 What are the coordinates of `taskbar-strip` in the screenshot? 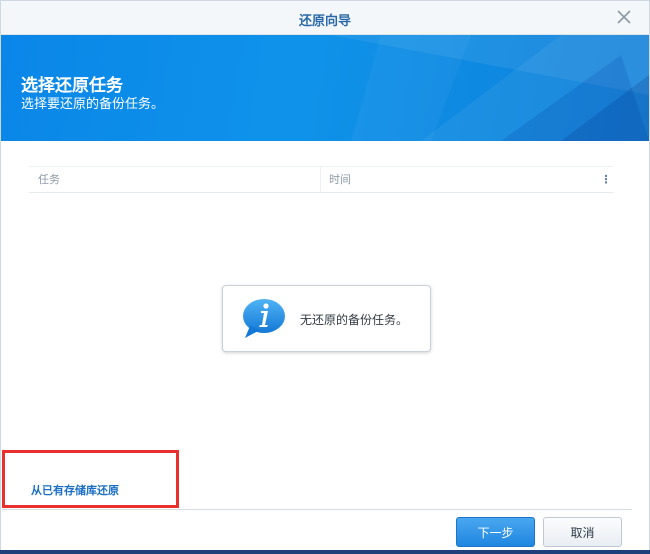 It's located at (325, 552).